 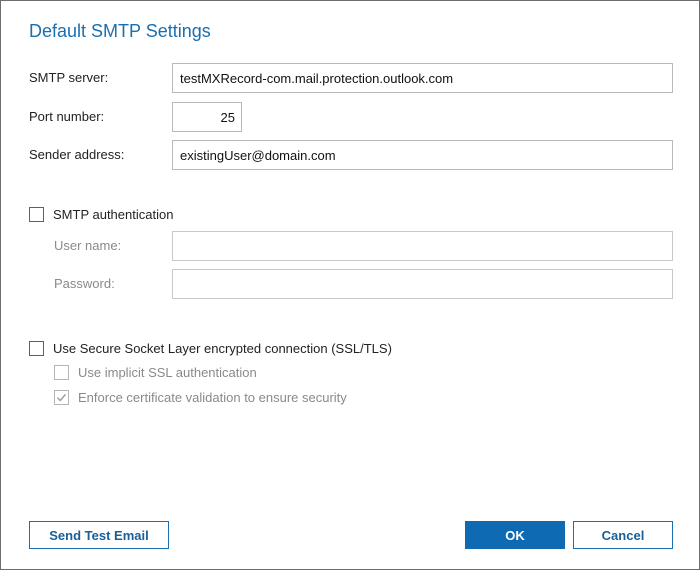 What do you see at coordinates (36, 214) in the screenshot?
I see `smtp-authentication-checkbox` at bounding box center [36, 214].